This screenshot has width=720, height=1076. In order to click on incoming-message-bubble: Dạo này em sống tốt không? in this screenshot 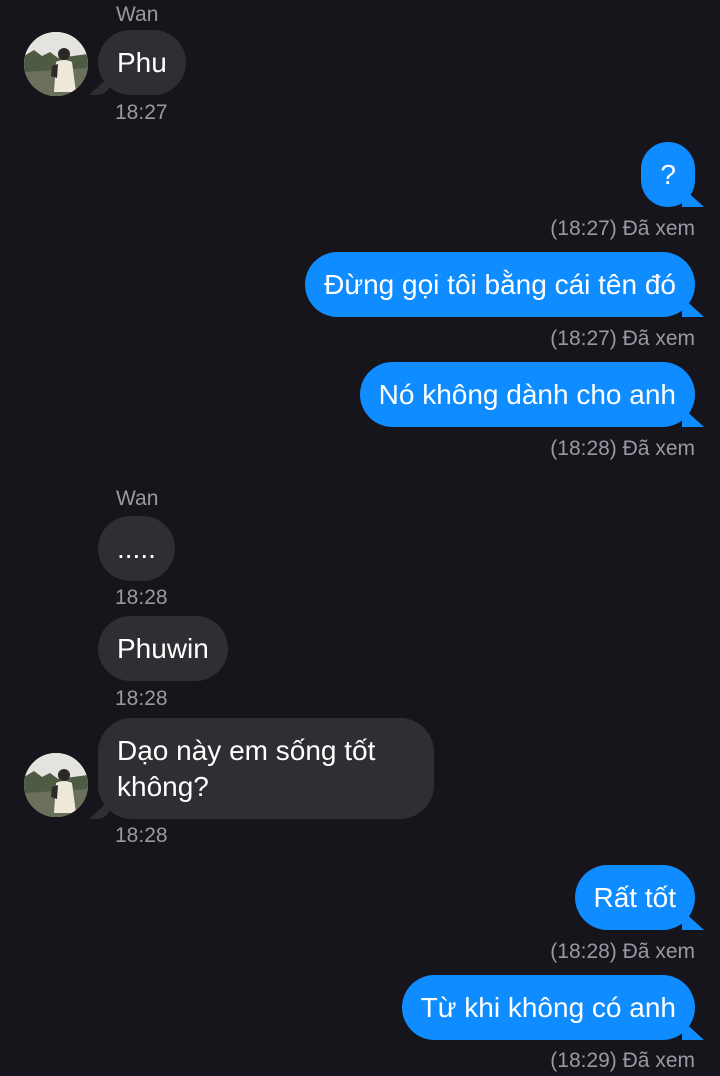, I will do `click(266, 768)`.